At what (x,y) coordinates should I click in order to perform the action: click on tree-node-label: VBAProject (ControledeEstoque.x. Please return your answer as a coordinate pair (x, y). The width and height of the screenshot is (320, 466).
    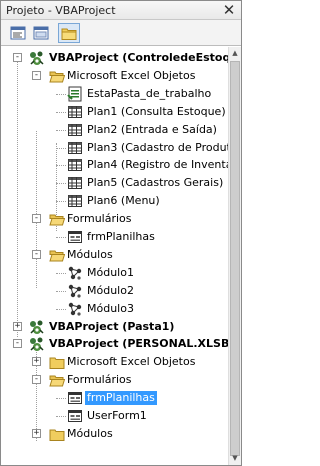
    Looking at the image, I should click on (138, 57).